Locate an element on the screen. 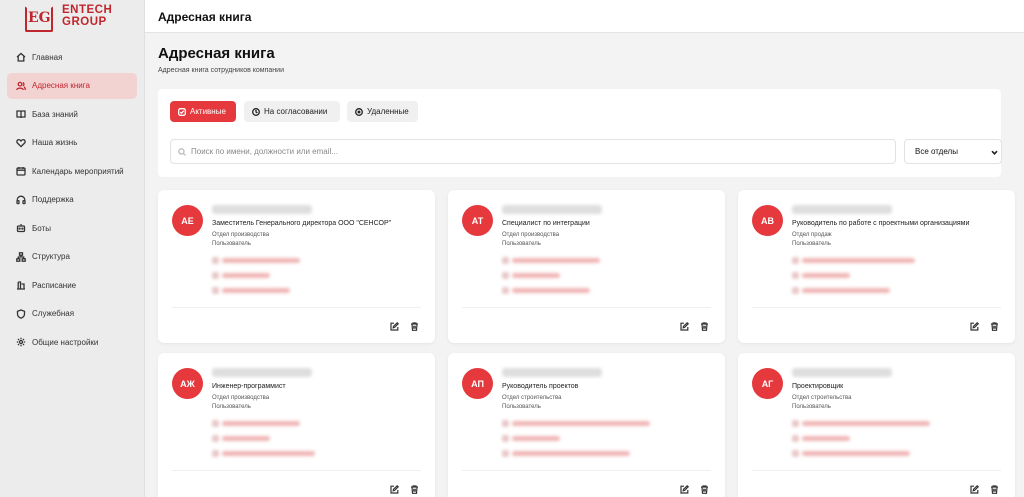  schedule-icon is located at coordinates (21, 285).